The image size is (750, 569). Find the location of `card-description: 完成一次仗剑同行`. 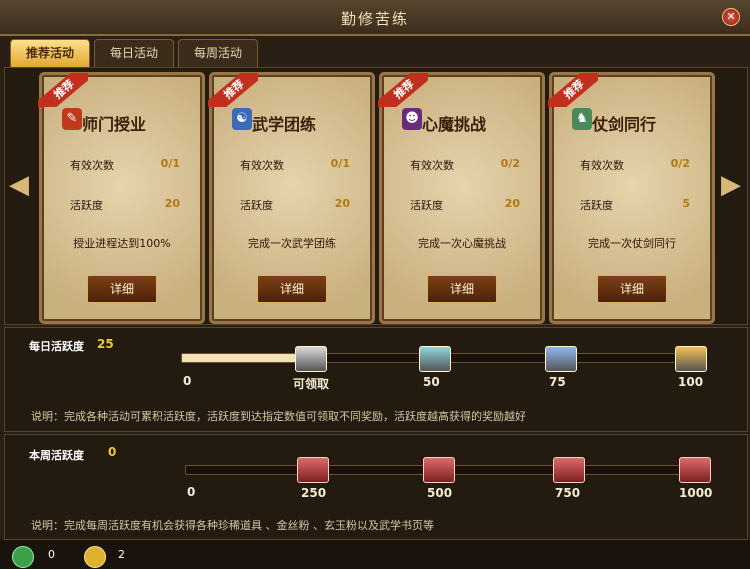

card-description: 完成一次仗剑同行 is located at coordinates (632, 243).